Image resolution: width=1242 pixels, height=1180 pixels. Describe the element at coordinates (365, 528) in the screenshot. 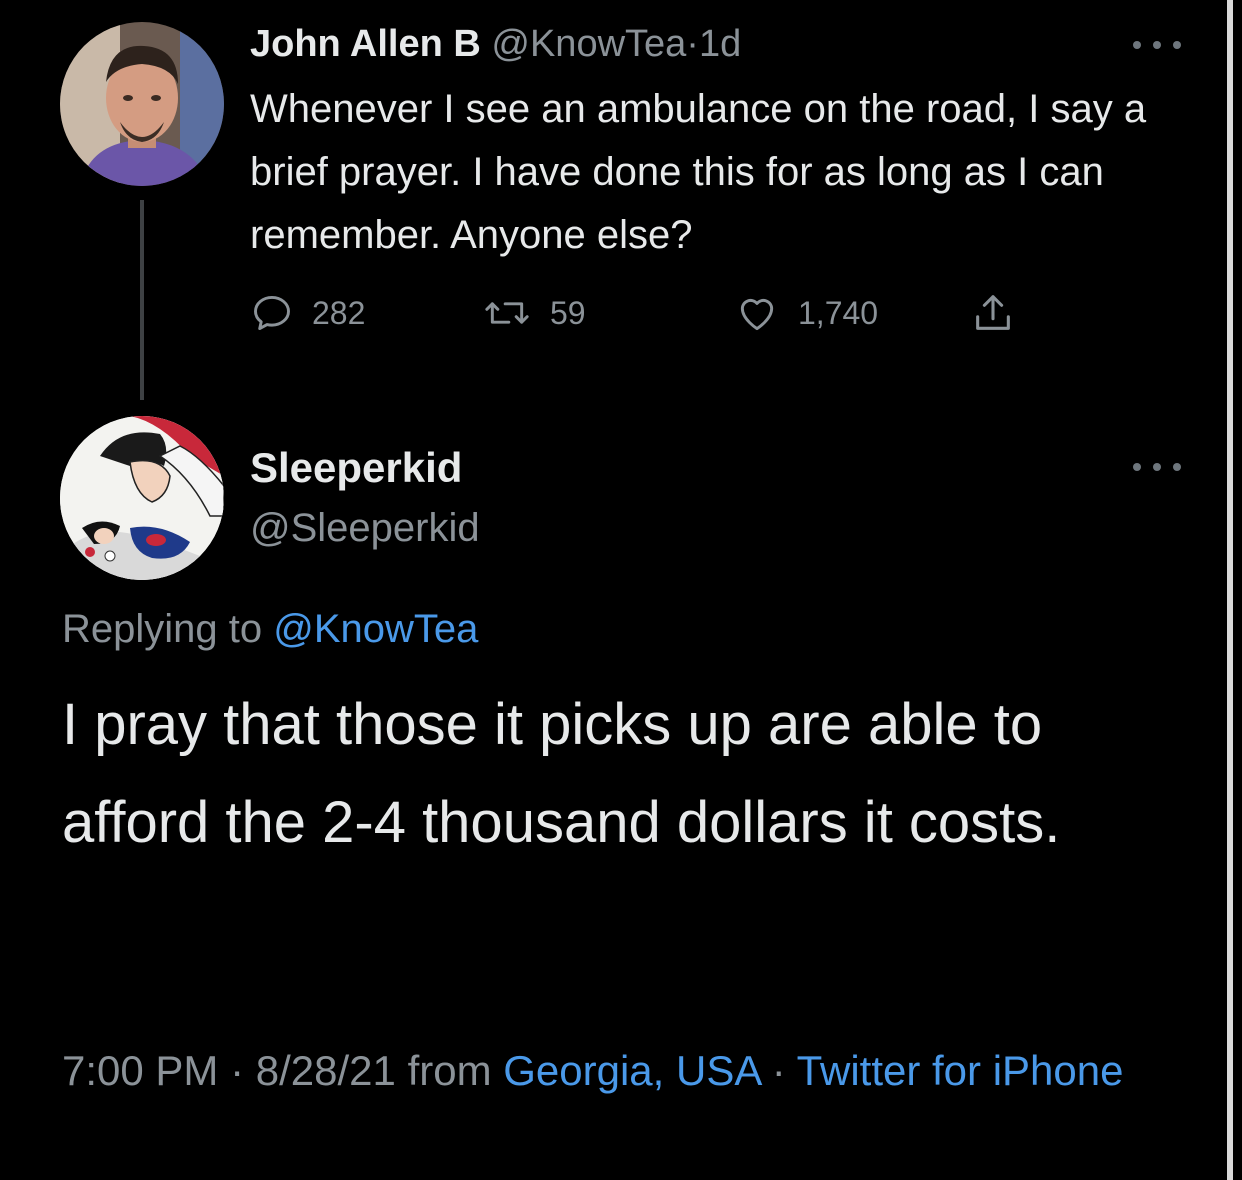

I see `author-handle: @Sleeperkid` at that location.